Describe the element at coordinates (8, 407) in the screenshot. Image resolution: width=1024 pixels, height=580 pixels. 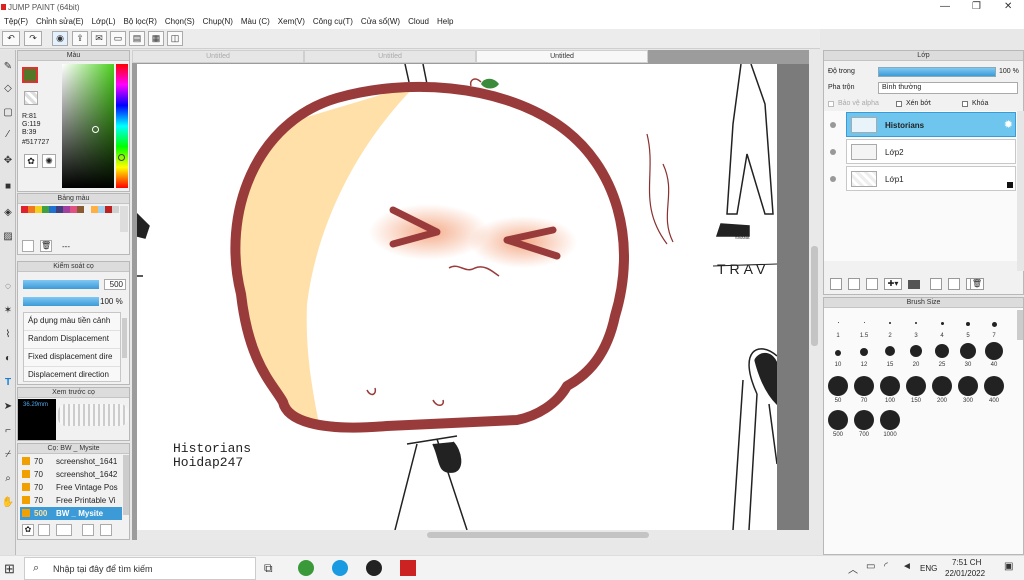
I see `operation-tool-icon: ➤` at that location.